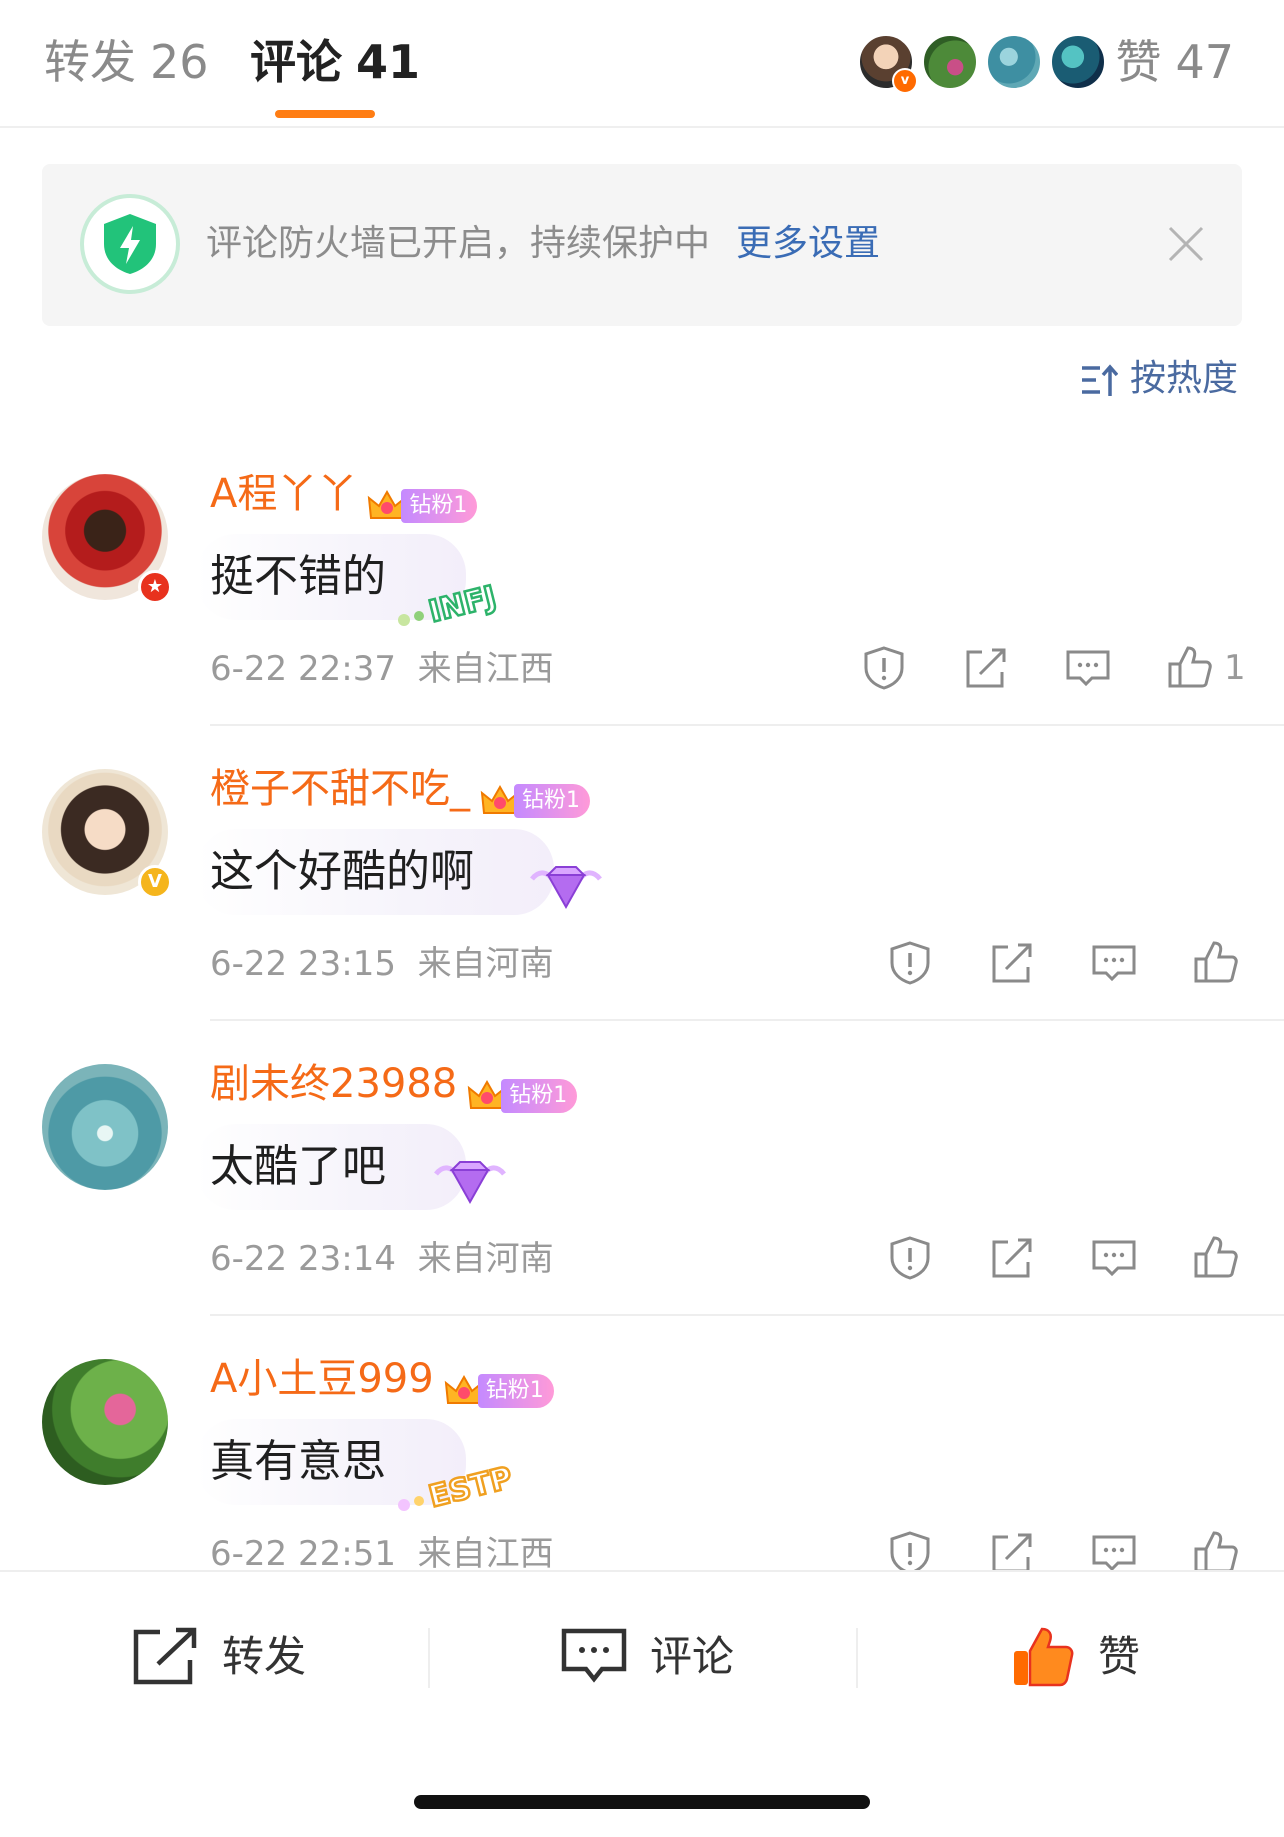 This screenshot has width=1284, height=1837. I want to click on liker-avatar: v, so click(888, 64).